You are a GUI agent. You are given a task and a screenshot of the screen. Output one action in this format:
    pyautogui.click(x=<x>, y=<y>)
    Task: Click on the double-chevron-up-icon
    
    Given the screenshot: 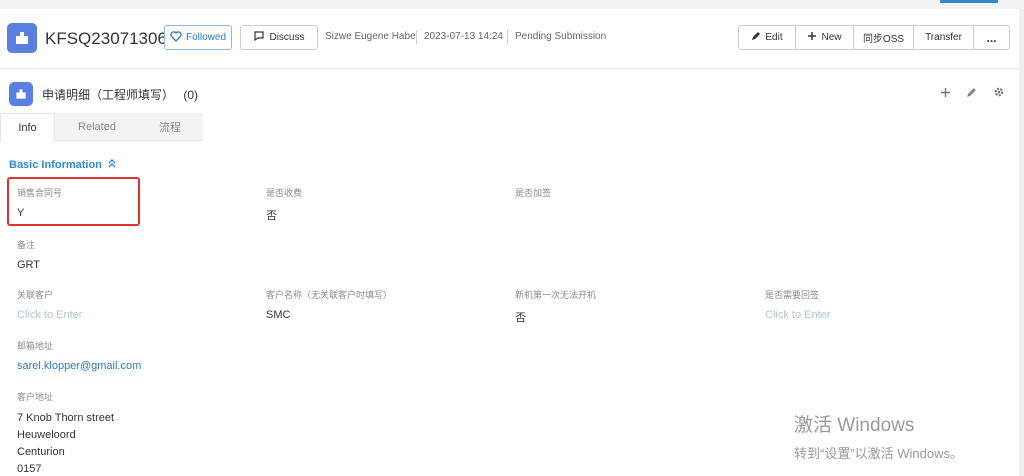 What is the action you would take?
    pyautogui.click(x=112, y=164)
    